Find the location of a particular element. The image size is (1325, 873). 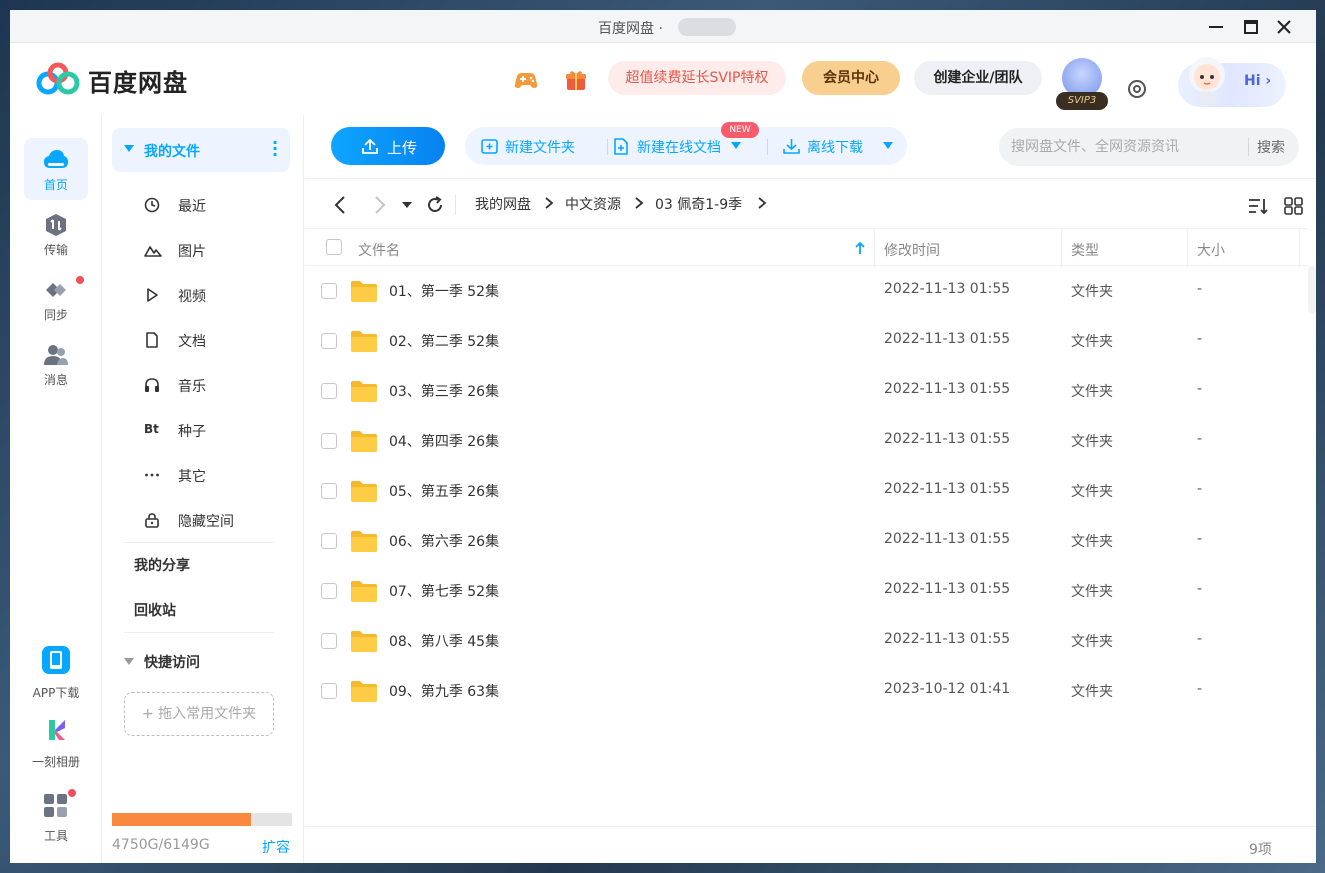

breadcrumb-item: 我的网盘 is located at coordinates (503, 204).